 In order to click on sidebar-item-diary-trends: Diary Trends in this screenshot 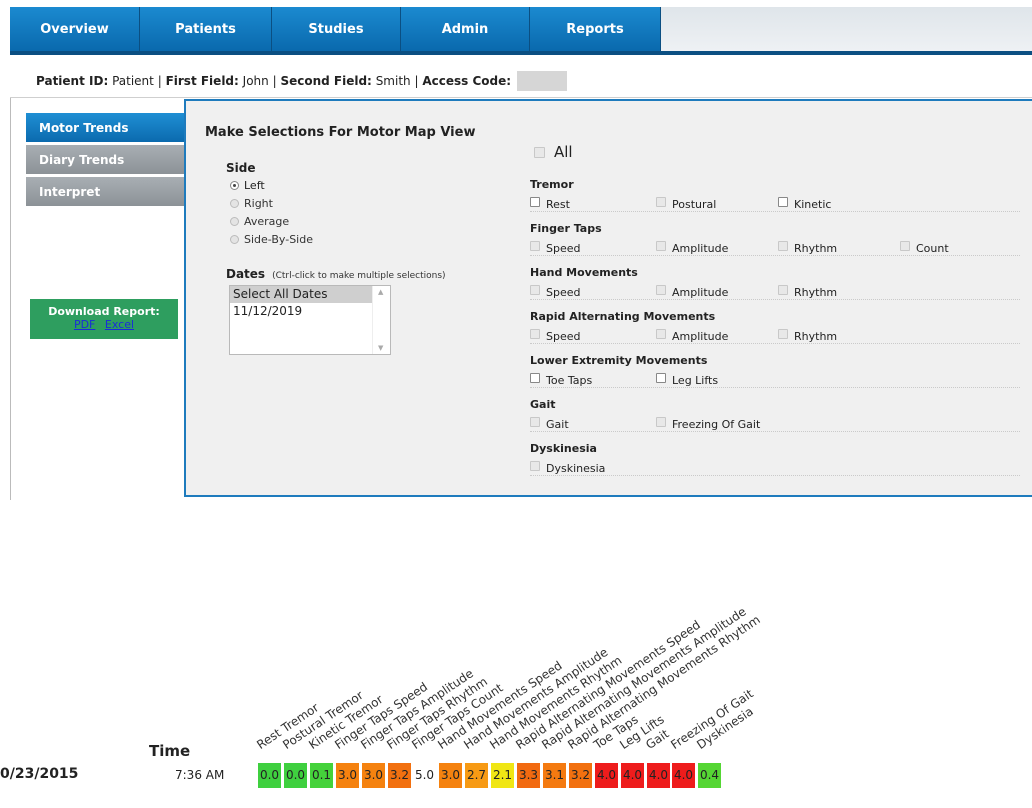, I will do `click(105, 159)`.